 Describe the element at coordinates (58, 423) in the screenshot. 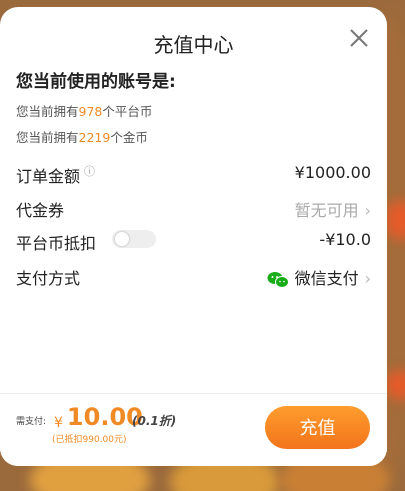

I see `currency-symbol: ¥` at that location.